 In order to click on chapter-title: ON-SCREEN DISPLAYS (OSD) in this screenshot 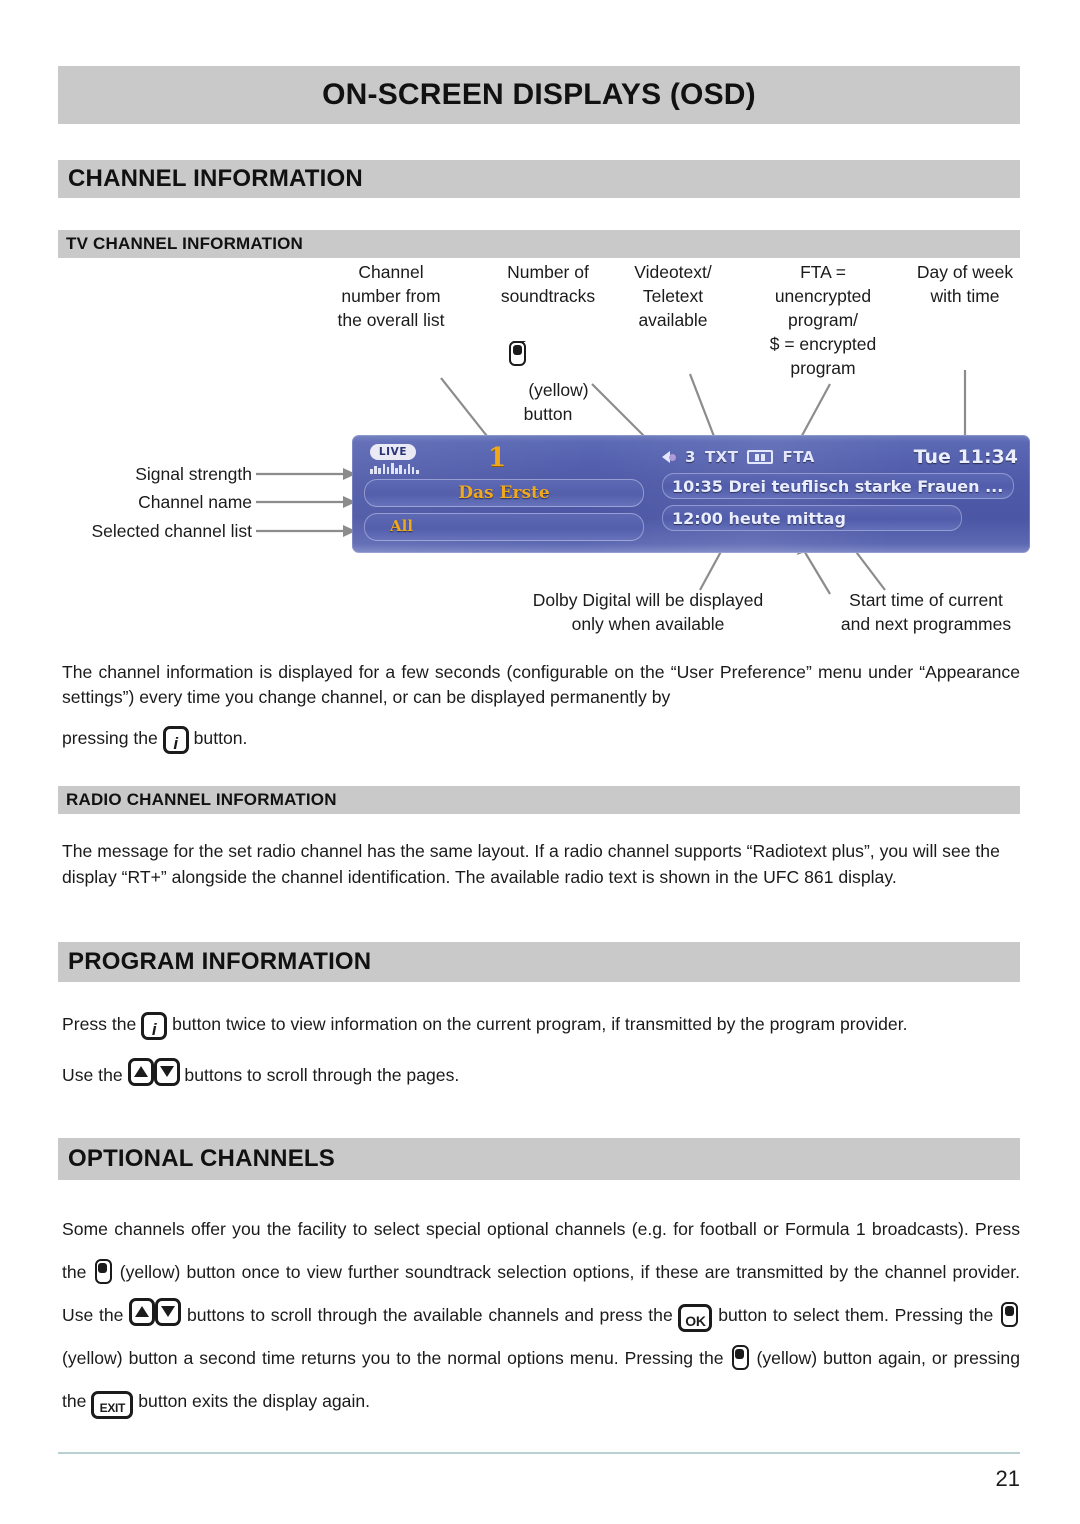, I will do `click(539, 94)`.